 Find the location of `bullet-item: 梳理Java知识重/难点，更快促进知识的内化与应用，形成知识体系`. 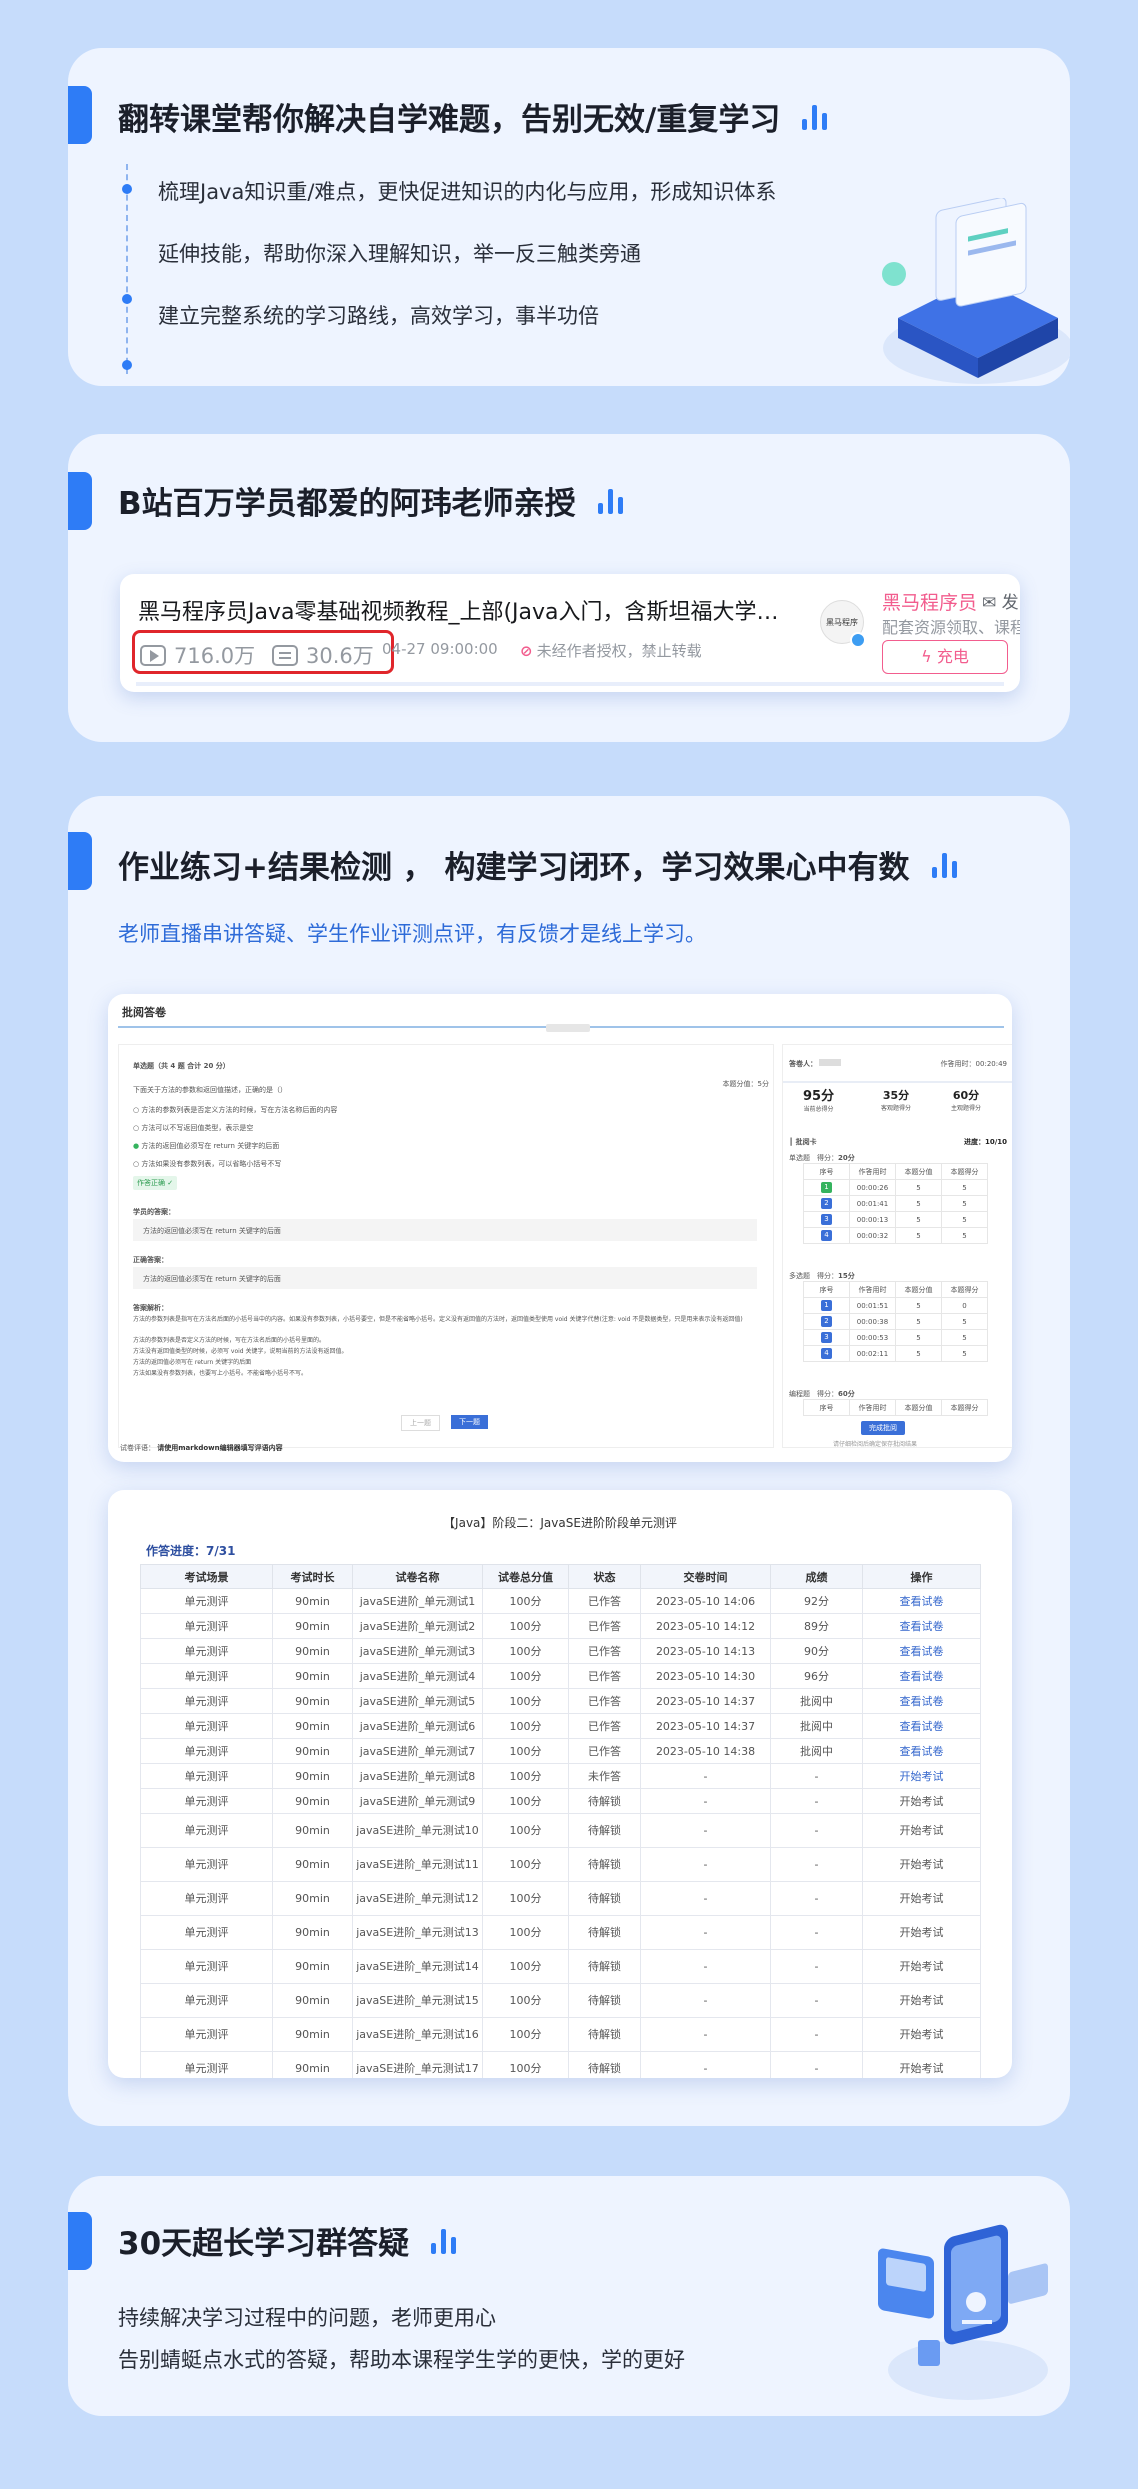

bullet-item: 梳理Java知识重/难点，更快促进知识的内化与应用，形成知识体系 is located at coordinates (467, 192).